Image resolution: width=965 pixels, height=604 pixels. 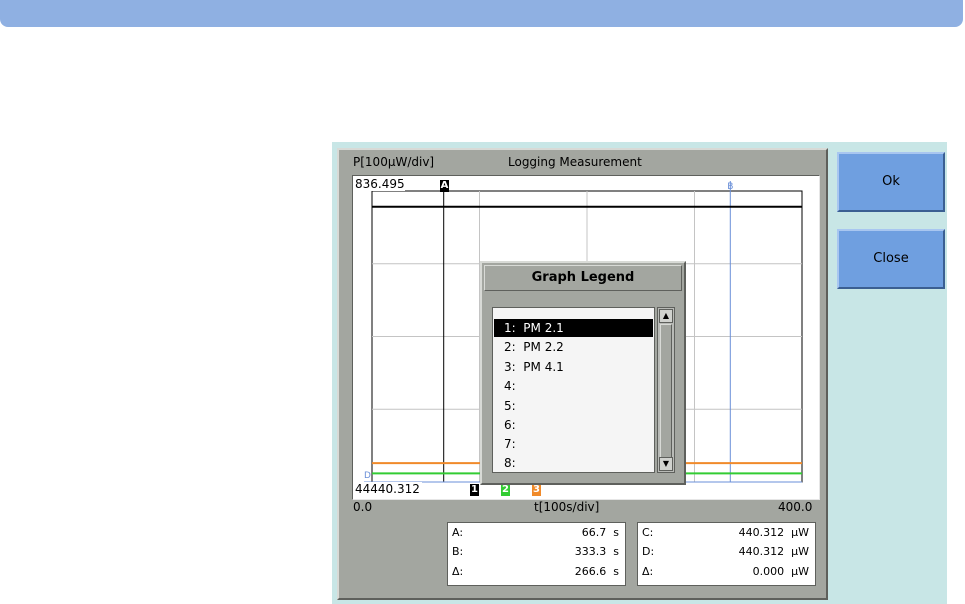 What do you see at coordinates (795, 507) in the screenshot?
I see `x-max-label: 400.0` at bounding box center [795, 507].